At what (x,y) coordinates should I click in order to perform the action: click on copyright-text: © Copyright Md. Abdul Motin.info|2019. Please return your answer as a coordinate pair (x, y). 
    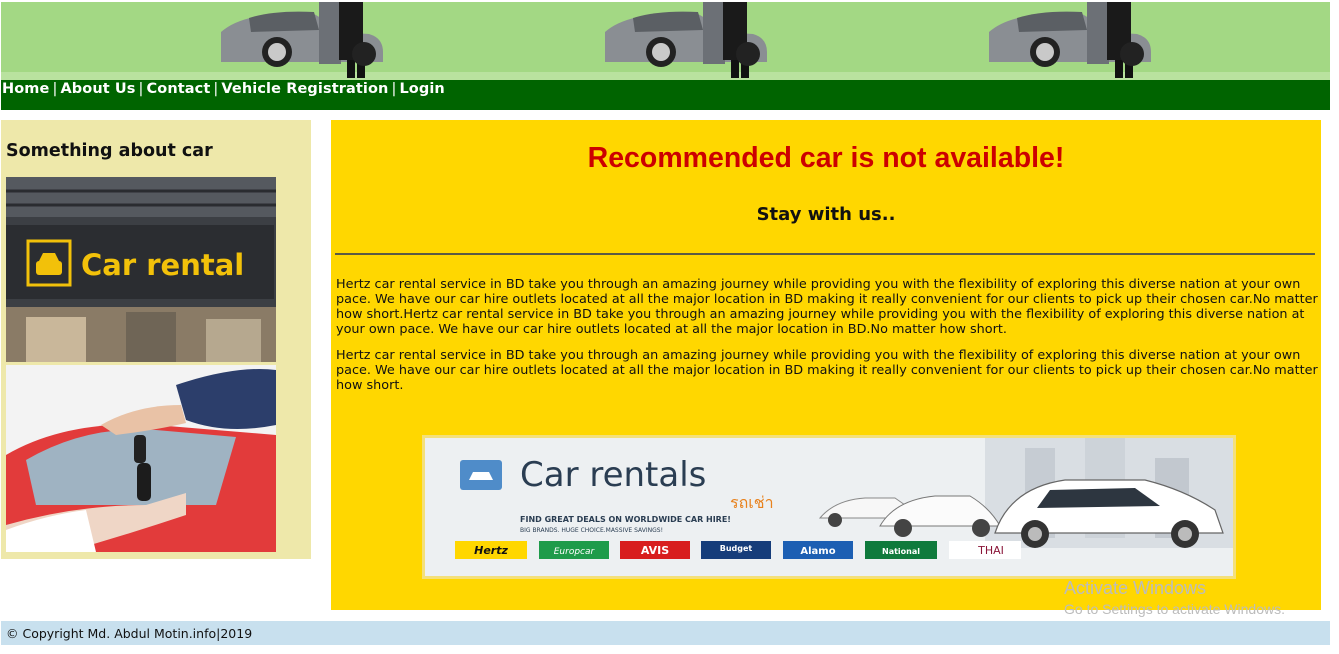
    Looking at the image, I should click on (129, 633).